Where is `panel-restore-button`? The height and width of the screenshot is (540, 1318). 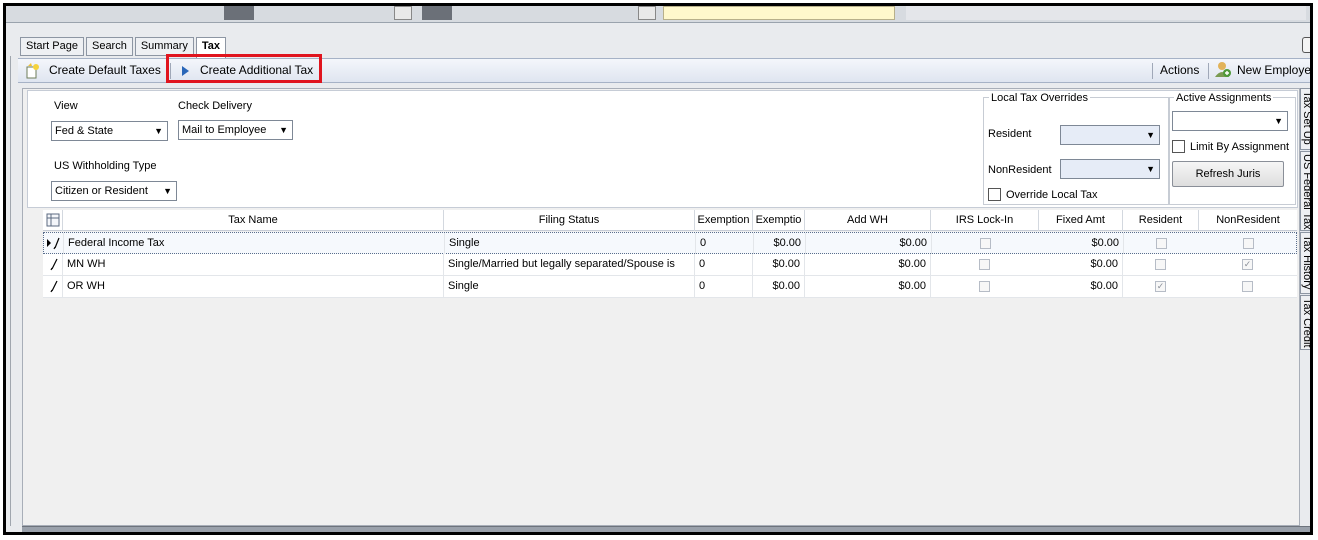 panel-restore-button is located at coordinates (1306, 45).